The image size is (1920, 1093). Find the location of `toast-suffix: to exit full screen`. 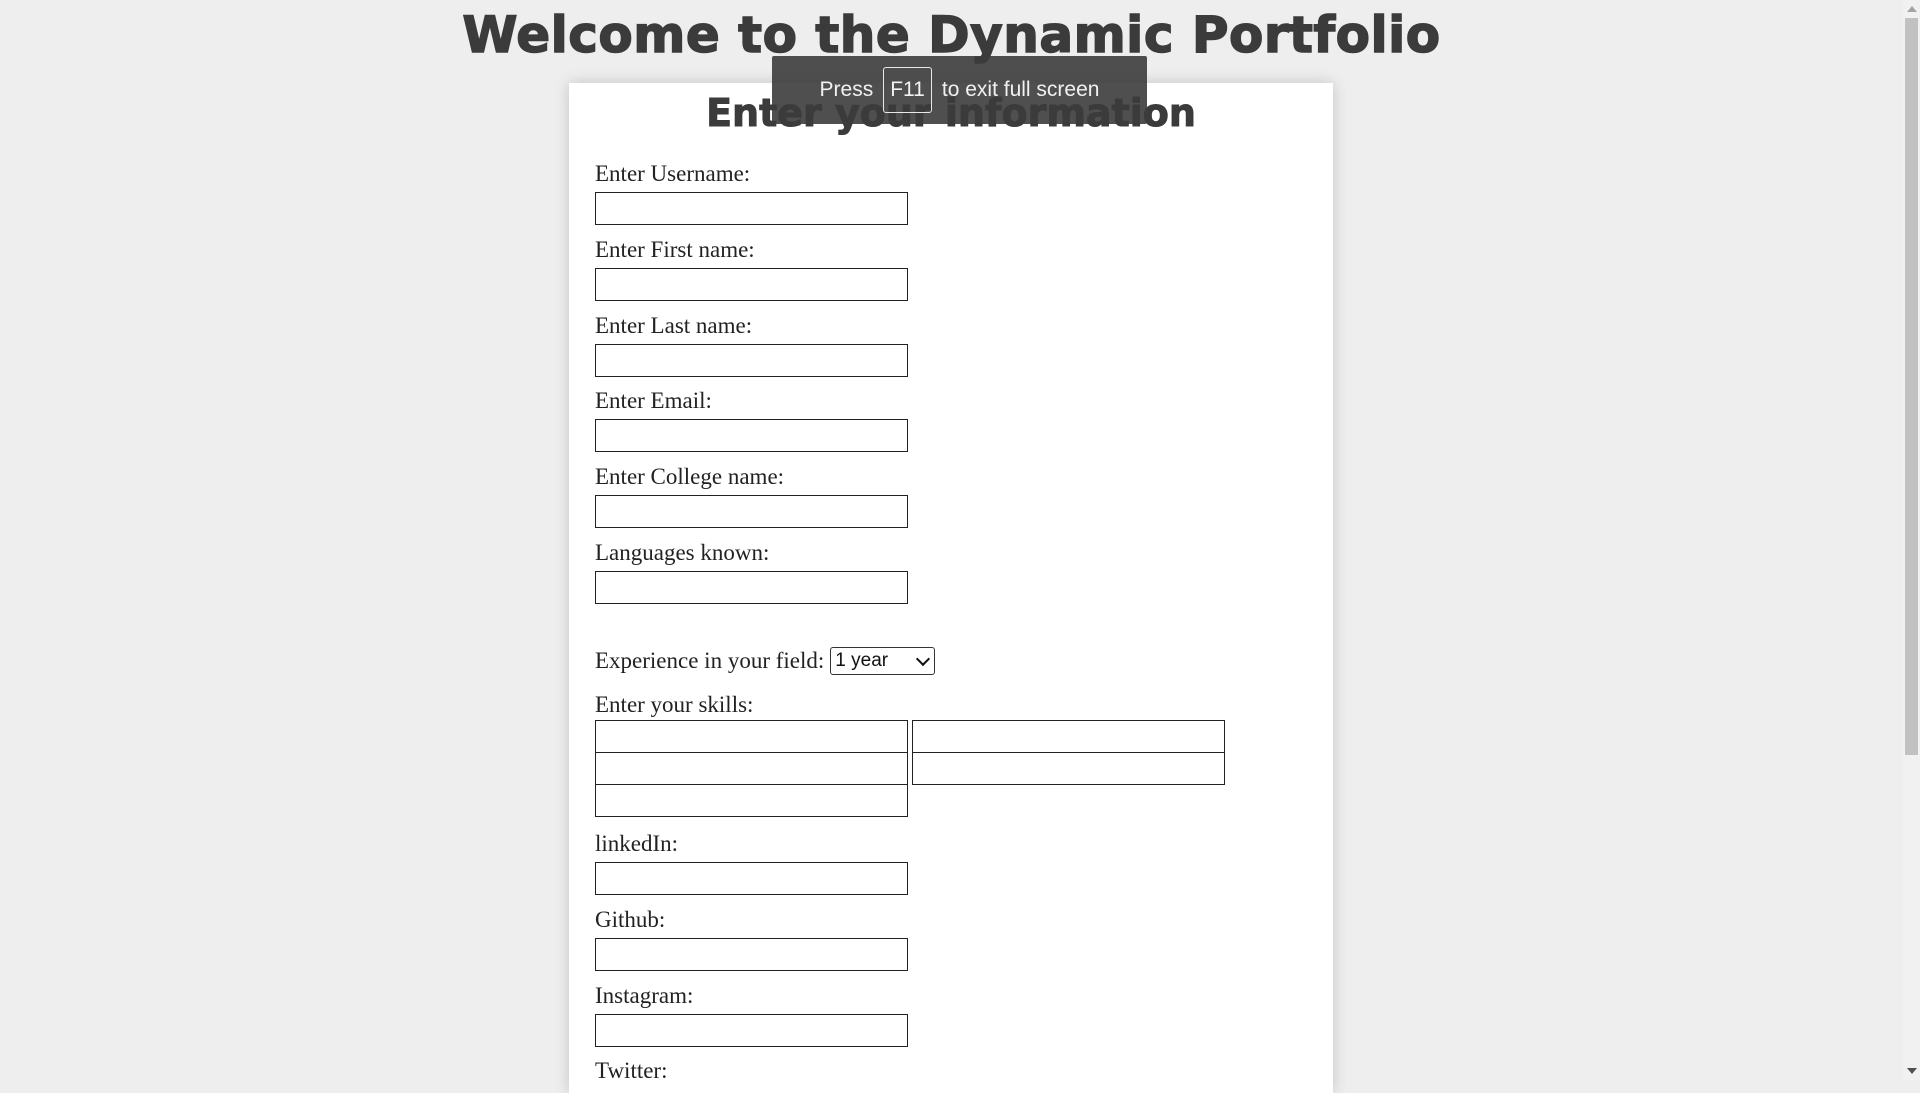

toast-suffix: to exit full screen is located at coordinates (1020, 89).